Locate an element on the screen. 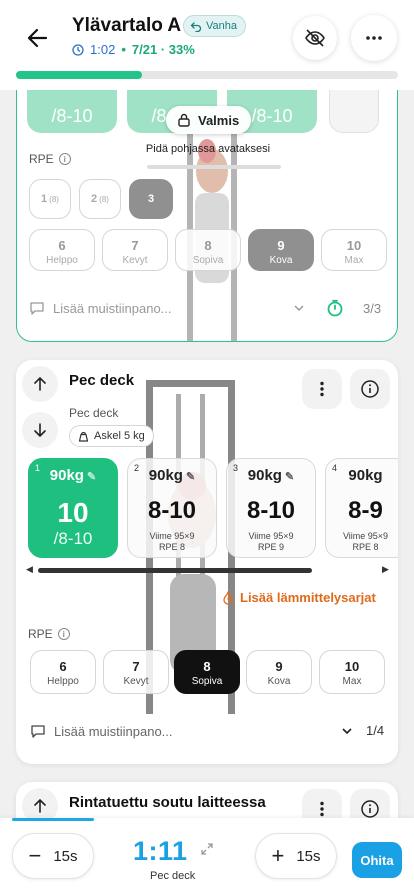 The image size is (414, 896). set-reps-target: 8-10 is located at coordinates (271, 510).